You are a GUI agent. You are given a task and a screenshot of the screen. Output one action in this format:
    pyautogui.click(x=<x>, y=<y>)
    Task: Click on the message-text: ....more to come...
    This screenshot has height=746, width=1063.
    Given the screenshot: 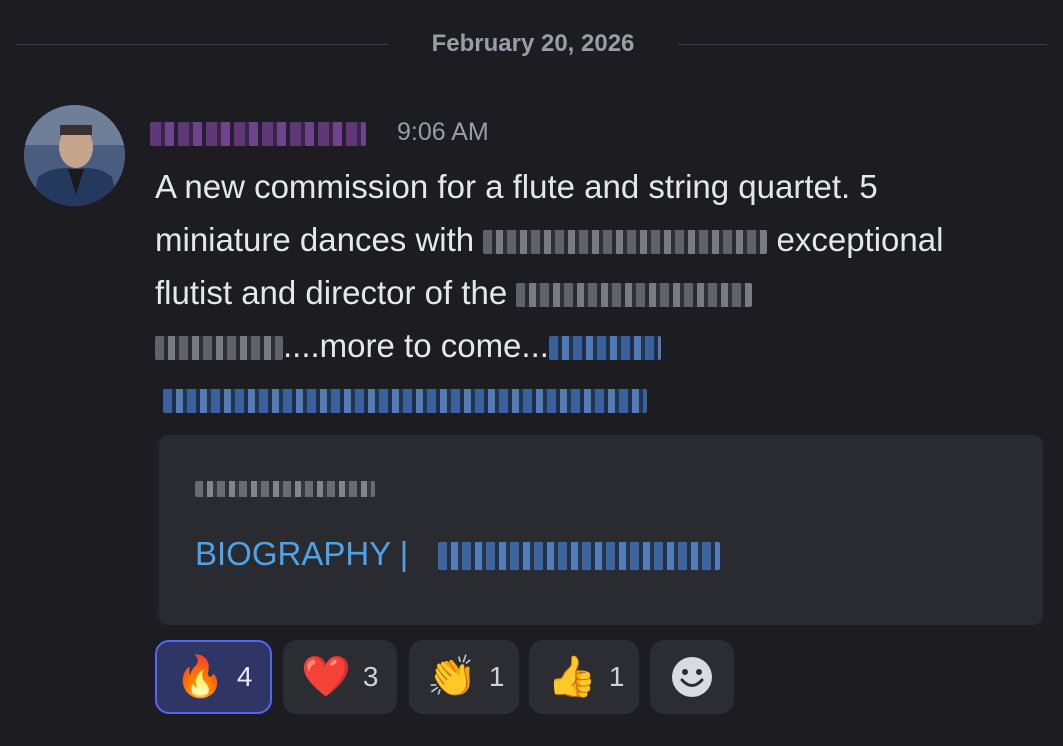 What is the action you would take?
    pyautogui.click(x=416, y=345)
    